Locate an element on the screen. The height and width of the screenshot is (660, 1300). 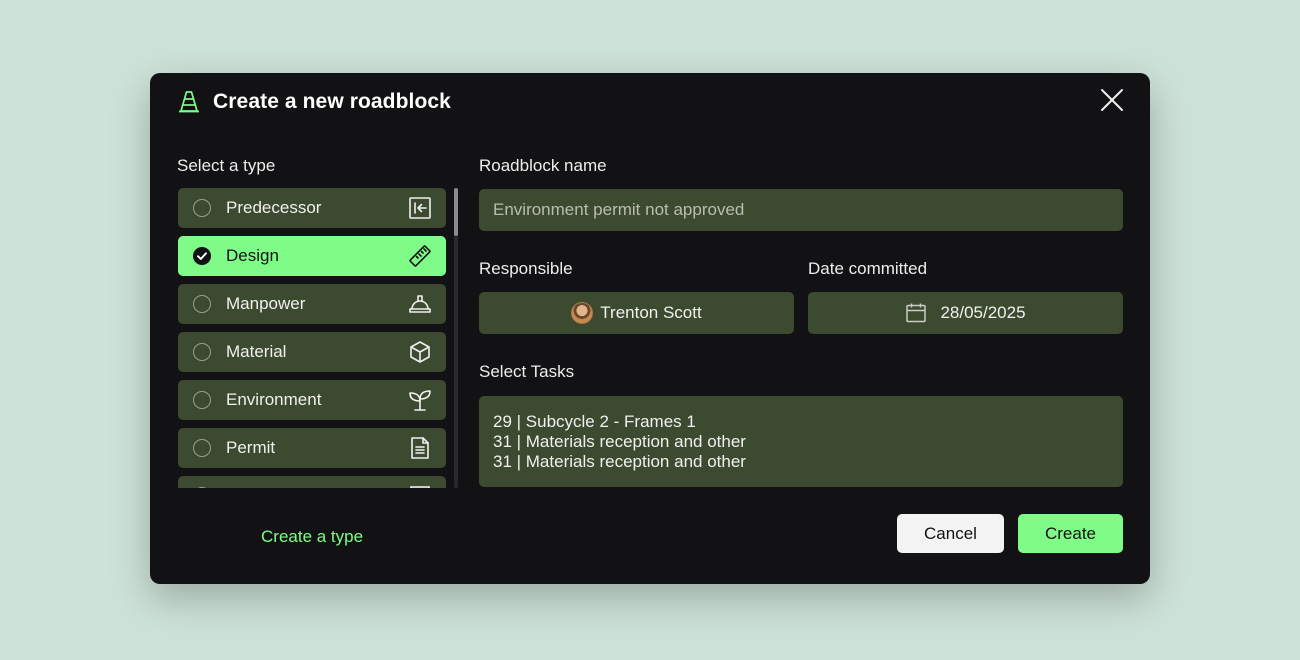
select-tasks-label: Select Tasks is located at coordinates (527, 371).